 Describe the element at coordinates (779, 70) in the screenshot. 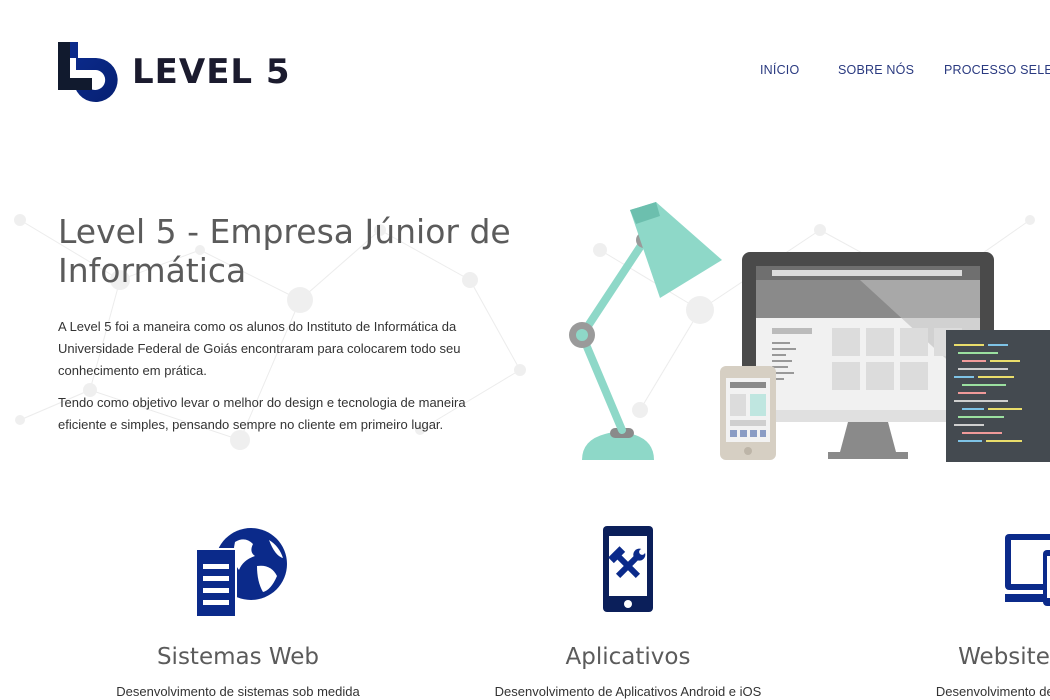

I see `nav-item-inicio: INÍCIO` at that location.